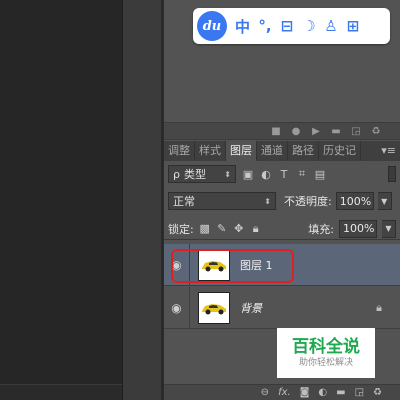 The image size is (400, 400). I want to click on fill-label: 填充:, so click(321, 229).